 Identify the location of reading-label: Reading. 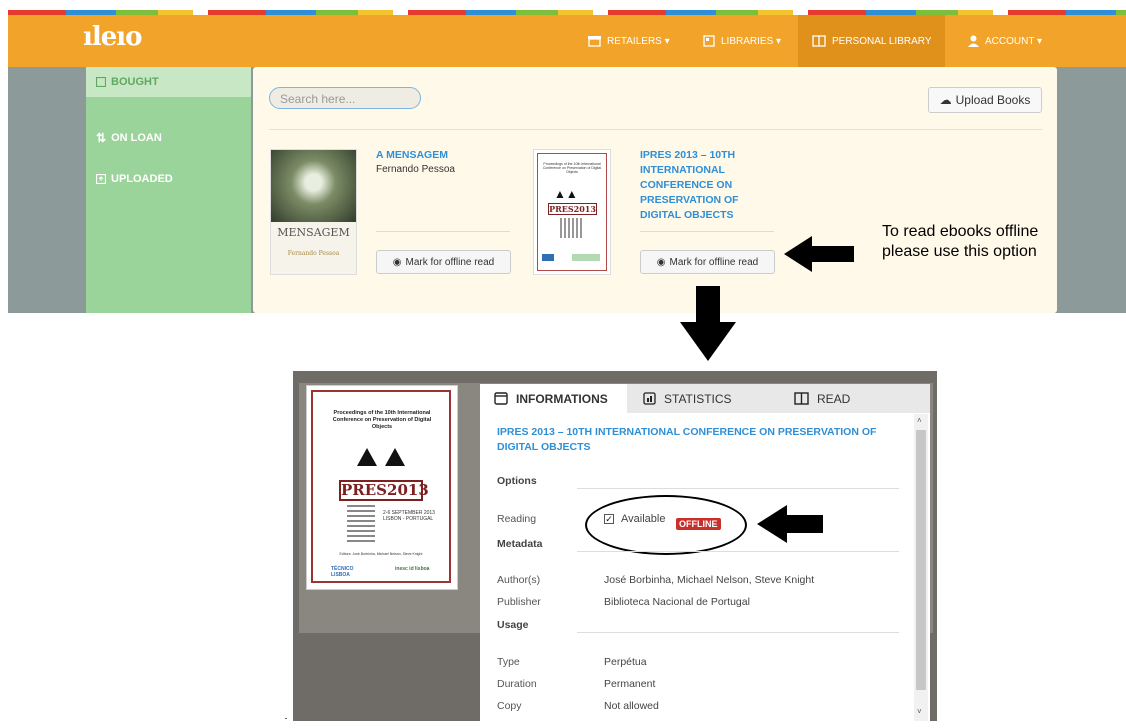
(517, 519).